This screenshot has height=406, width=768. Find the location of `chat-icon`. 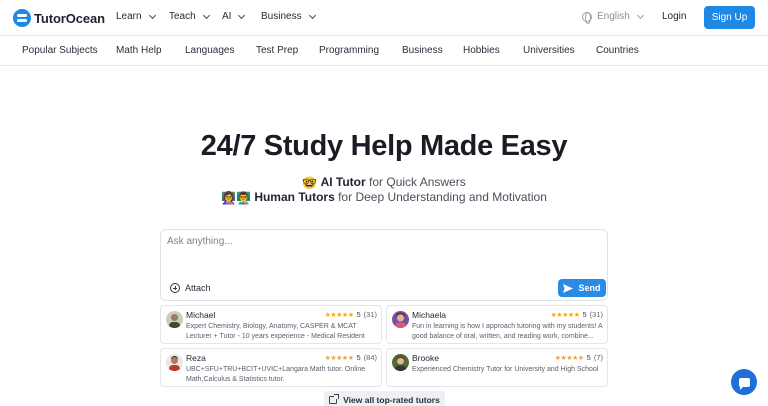

chat-icon is located at coordinates (744, 383).